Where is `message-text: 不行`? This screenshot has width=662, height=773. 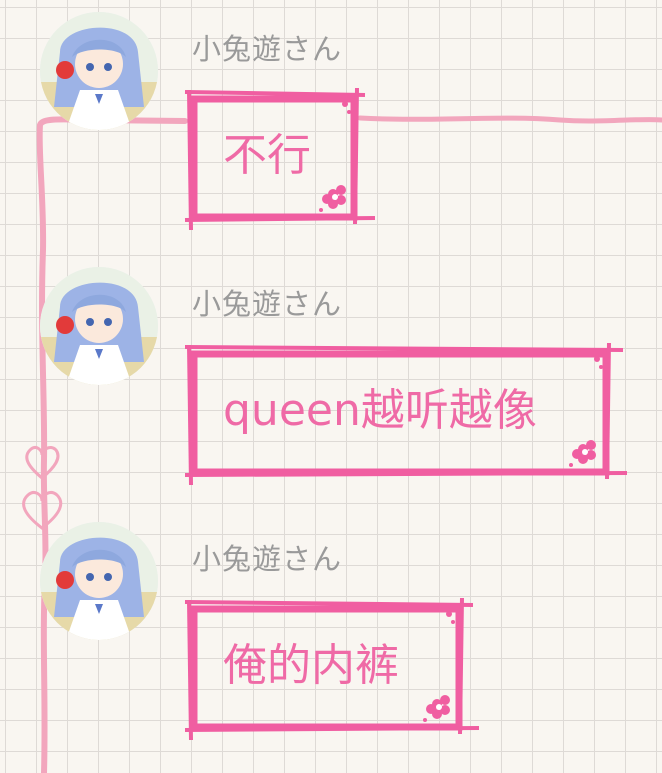
message-text: 不行 is located at coordinates (267, 155).